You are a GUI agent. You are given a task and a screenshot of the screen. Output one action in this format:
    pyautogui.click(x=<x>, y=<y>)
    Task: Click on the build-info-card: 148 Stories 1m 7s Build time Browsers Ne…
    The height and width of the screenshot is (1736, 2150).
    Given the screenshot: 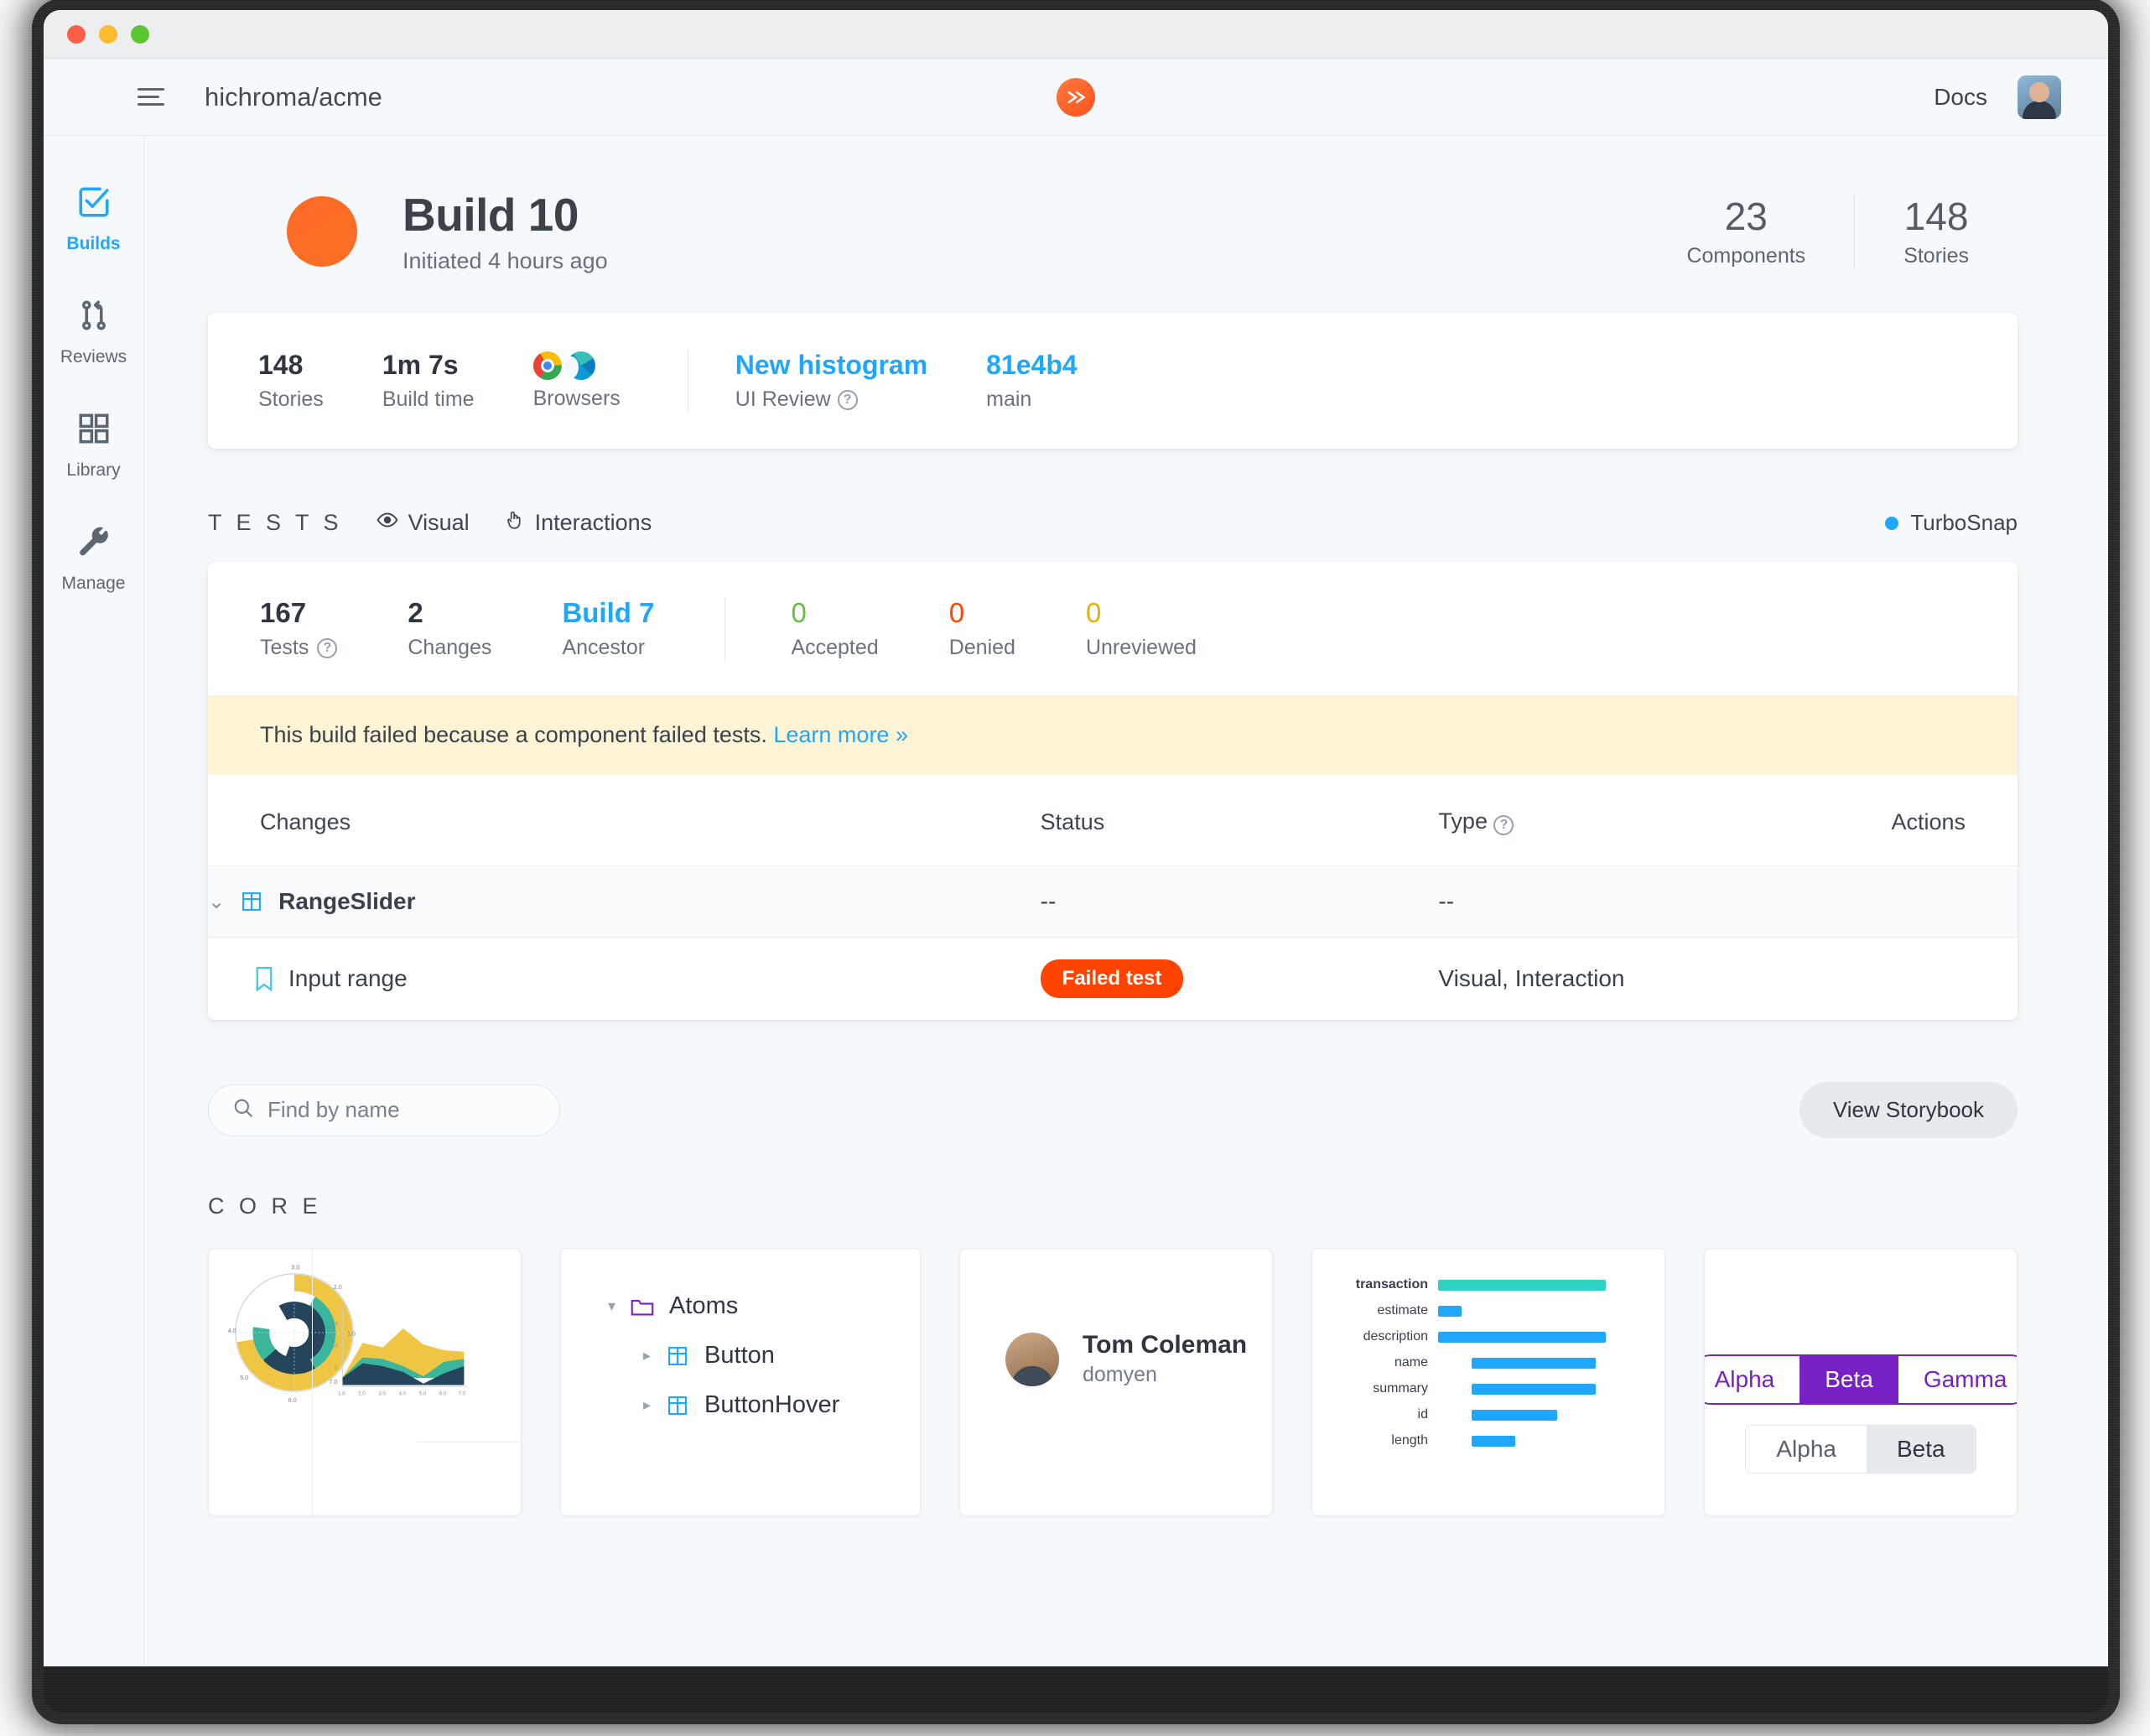 What is the action you would take?
    pyautogui.click(x=1113, y=381)
    